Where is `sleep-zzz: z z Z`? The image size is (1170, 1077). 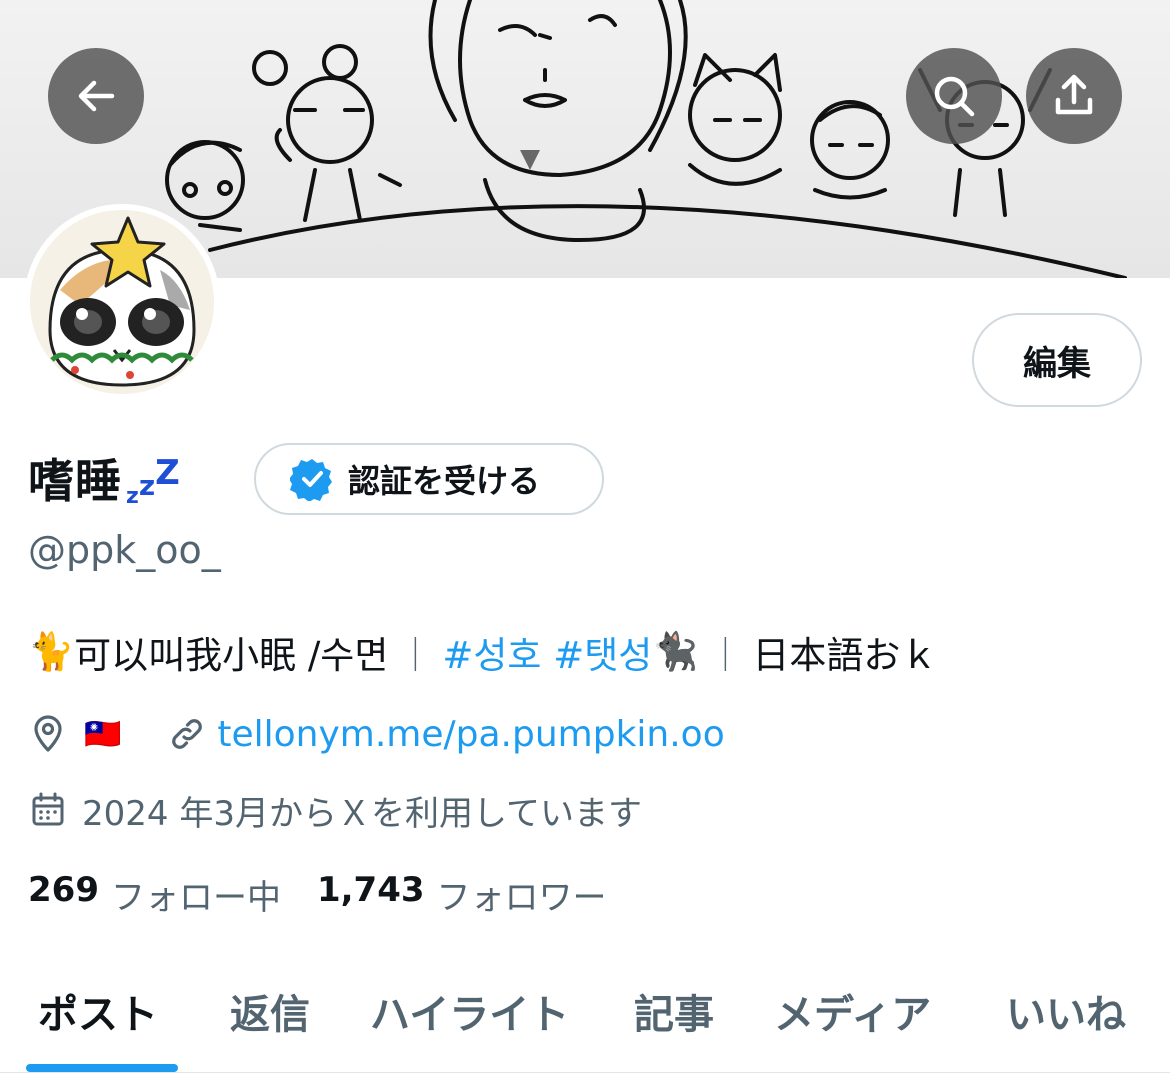 sleep-zzz: z z Z is located at coordinates (153, 478).